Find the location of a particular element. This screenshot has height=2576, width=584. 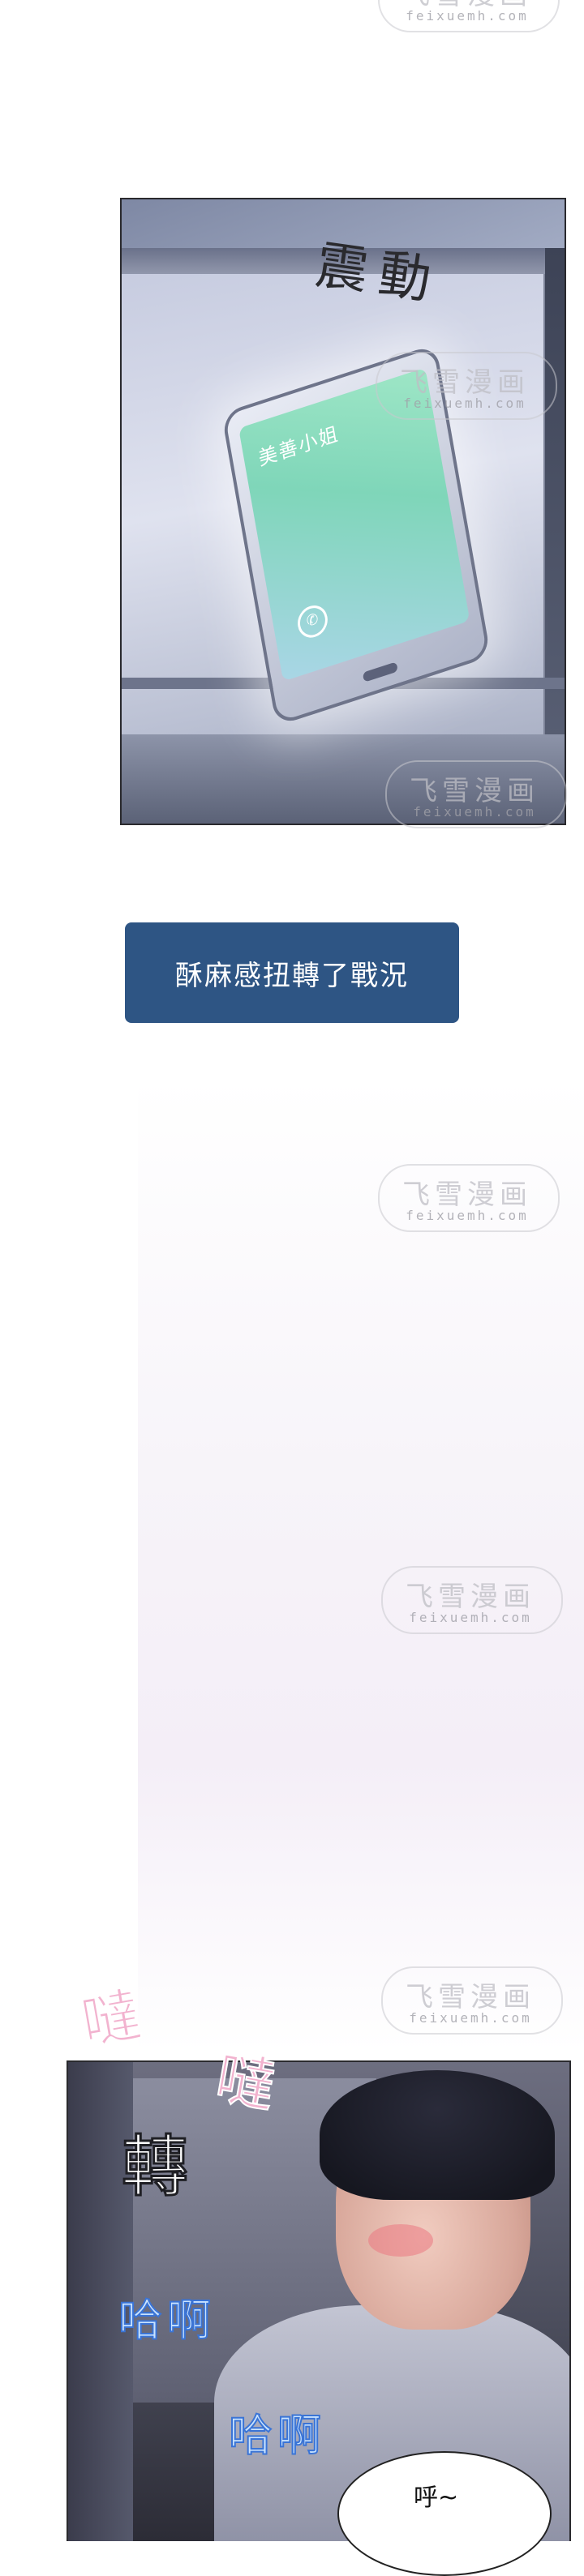

watermark-mid-2: 飞雪漫画 feixuemh.com is located at coordinates (470, 1598).